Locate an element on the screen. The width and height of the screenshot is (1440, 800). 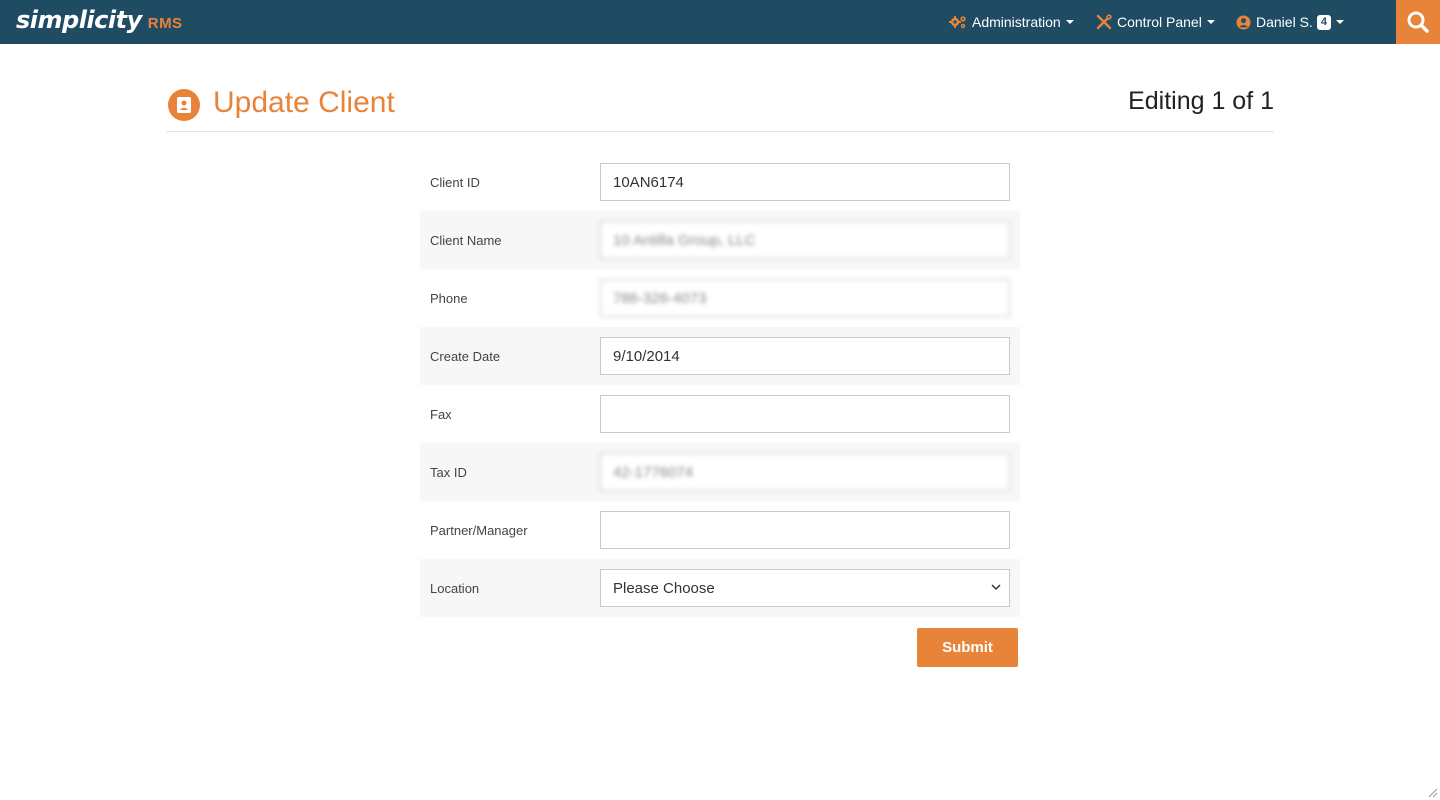
page-title: Update Client is located at coordinates (304, 102).